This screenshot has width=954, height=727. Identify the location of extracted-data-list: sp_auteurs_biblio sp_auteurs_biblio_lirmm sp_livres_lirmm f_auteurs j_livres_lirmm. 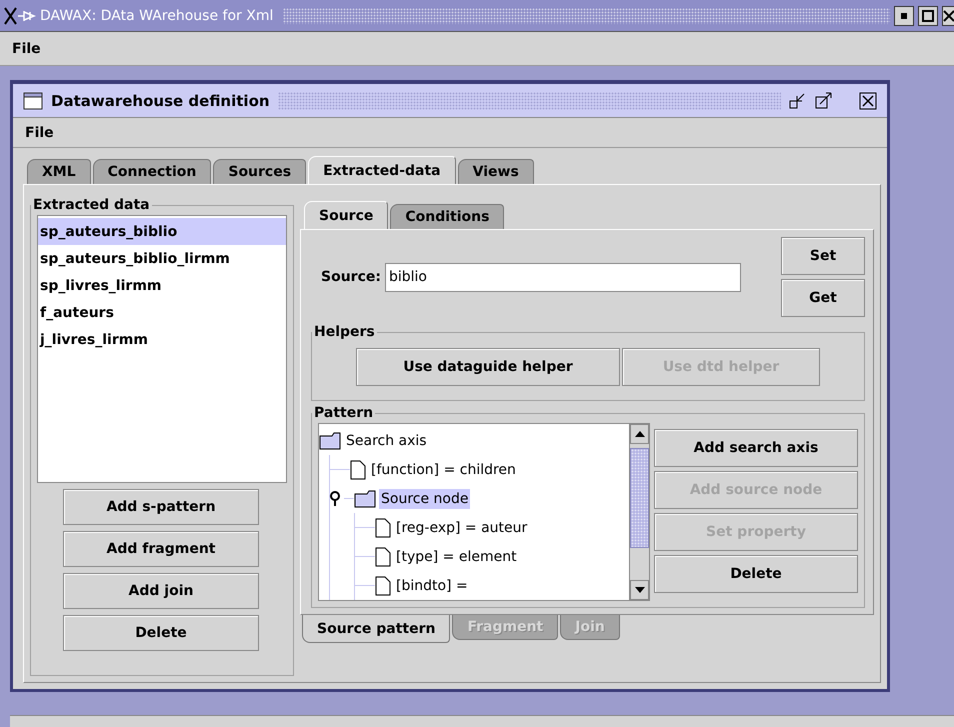
(162, 349).